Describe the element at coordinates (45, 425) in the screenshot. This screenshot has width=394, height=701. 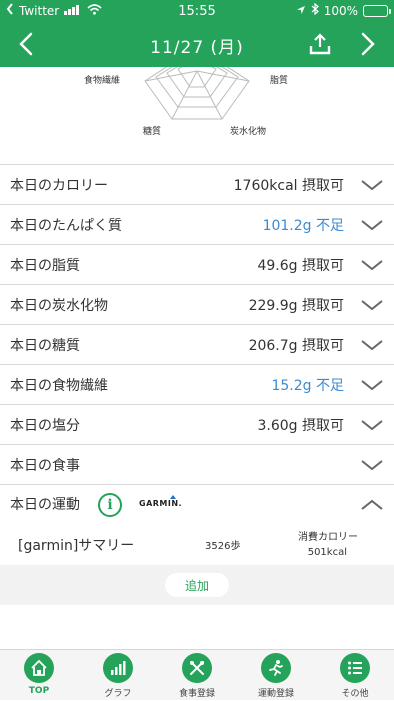
I see `row-label: 本日の塩分` at that location.